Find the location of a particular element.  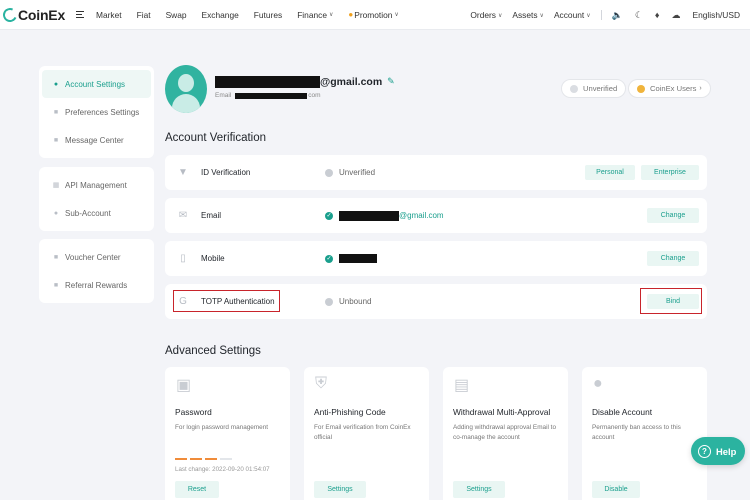

menu-icon is located at coordinates (80, 14).